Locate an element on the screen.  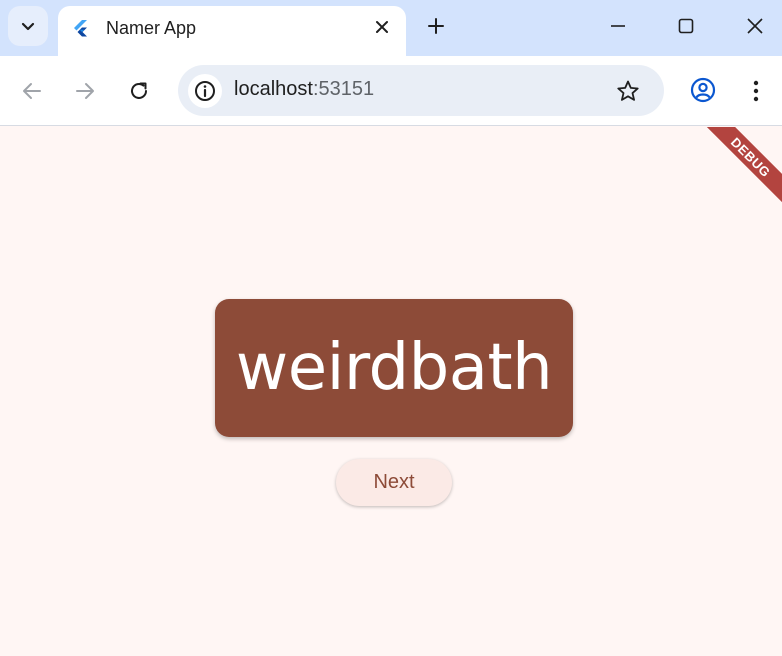
tab-search-button is located at coordinates (28, 26).